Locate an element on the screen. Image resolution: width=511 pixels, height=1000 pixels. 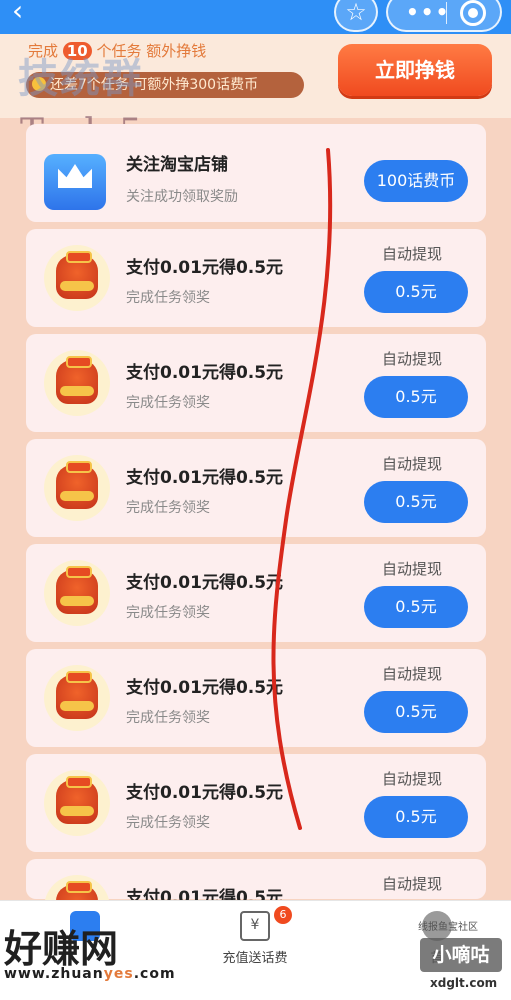
more-dots-icon: ••• is located at coordinates (428, 12).